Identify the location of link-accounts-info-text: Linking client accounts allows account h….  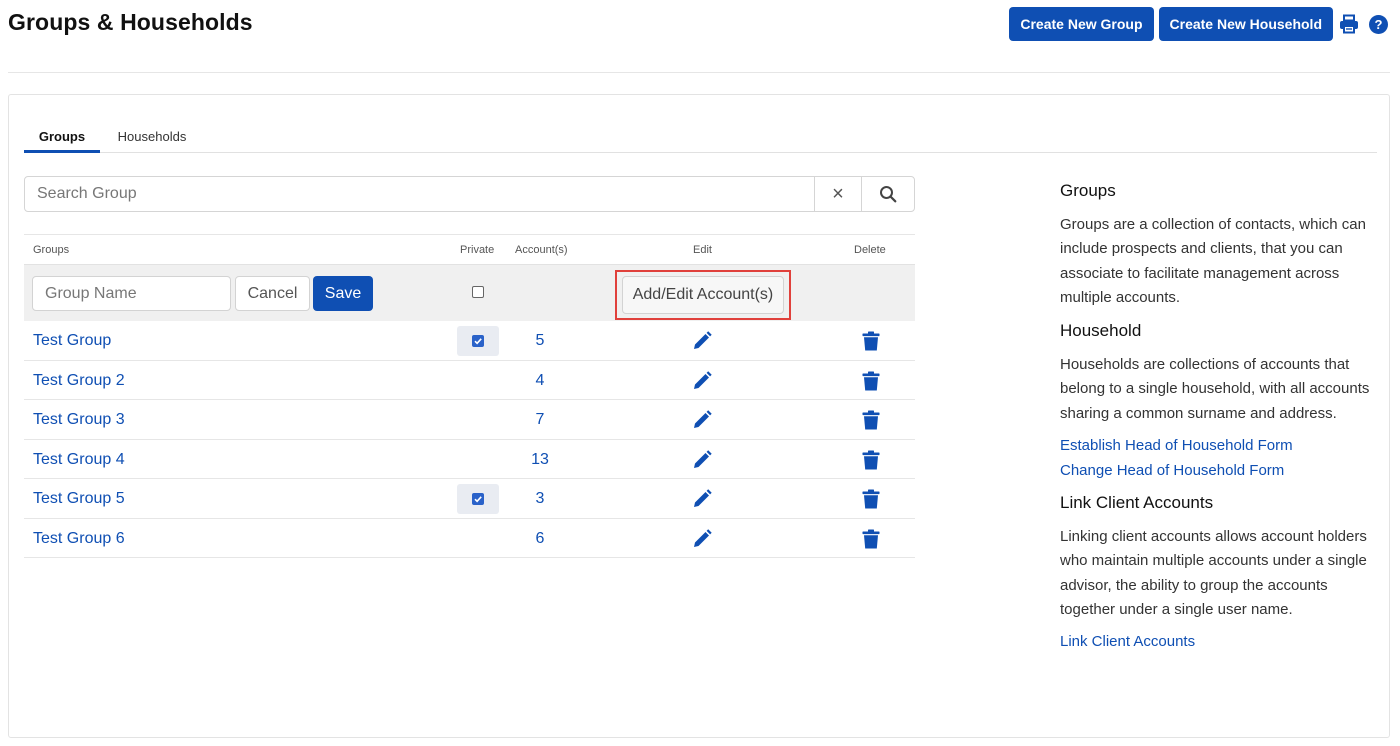
(1213, 573).